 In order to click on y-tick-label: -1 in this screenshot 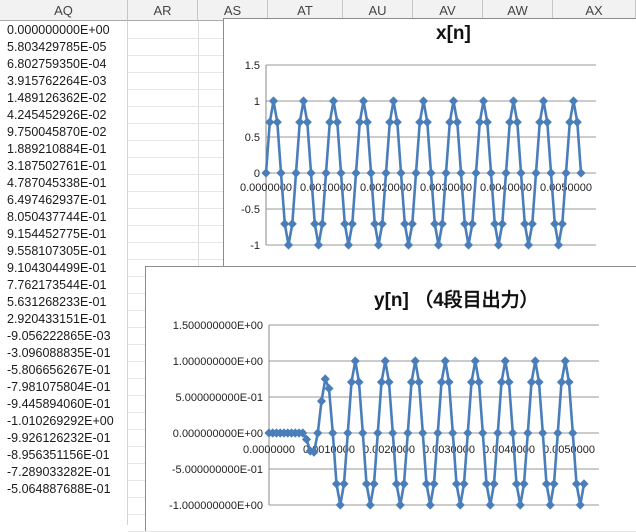, I will do `click(255, 246)`.